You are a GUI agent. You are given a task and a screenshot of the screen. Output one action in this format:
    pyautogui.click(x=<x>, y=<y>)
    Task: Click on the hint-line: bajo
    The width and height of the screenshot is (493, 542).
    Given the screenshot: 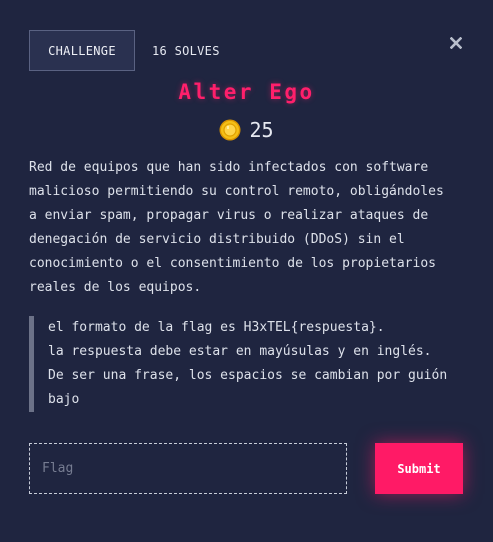 What is the action you would take?
    pyautogui.click(x=64, y=399)
    